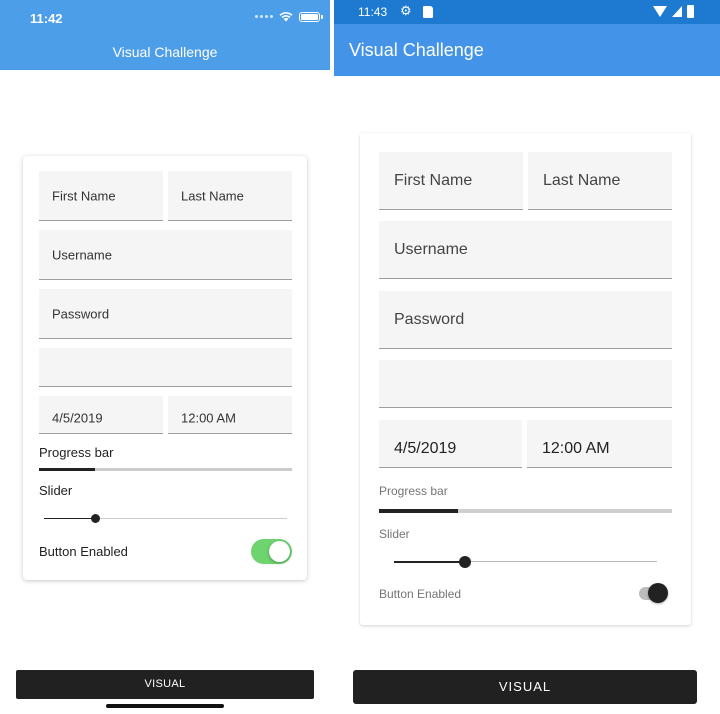 The image size is (720, 714). I want to click on status-time: 11:43, so click(373, 12).